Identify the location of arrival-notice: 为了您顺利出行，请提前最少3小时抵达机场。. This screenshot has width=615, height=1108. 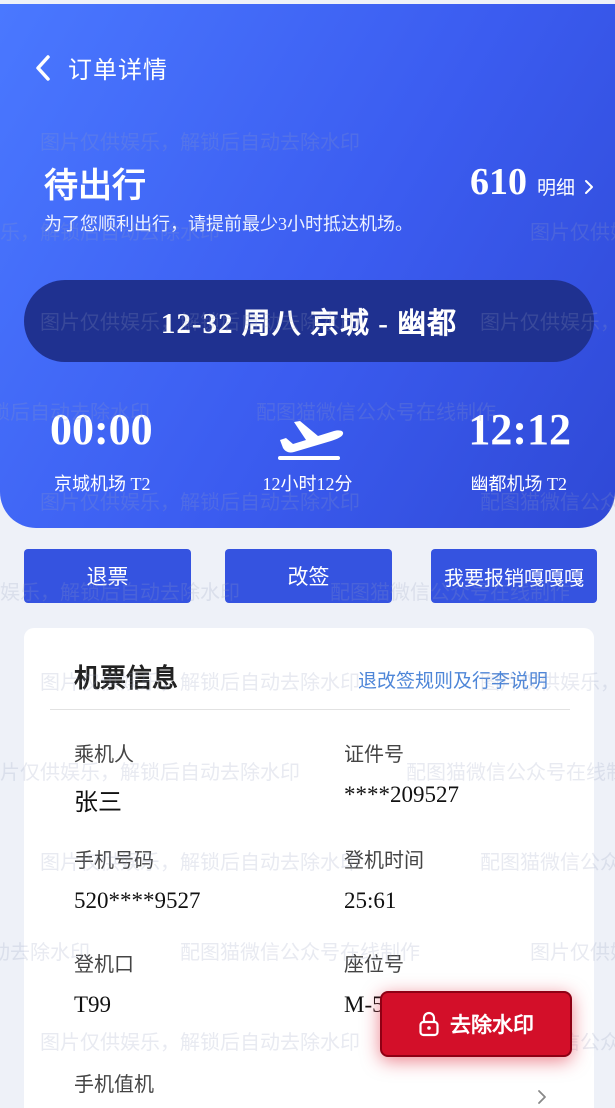
(228, 224).